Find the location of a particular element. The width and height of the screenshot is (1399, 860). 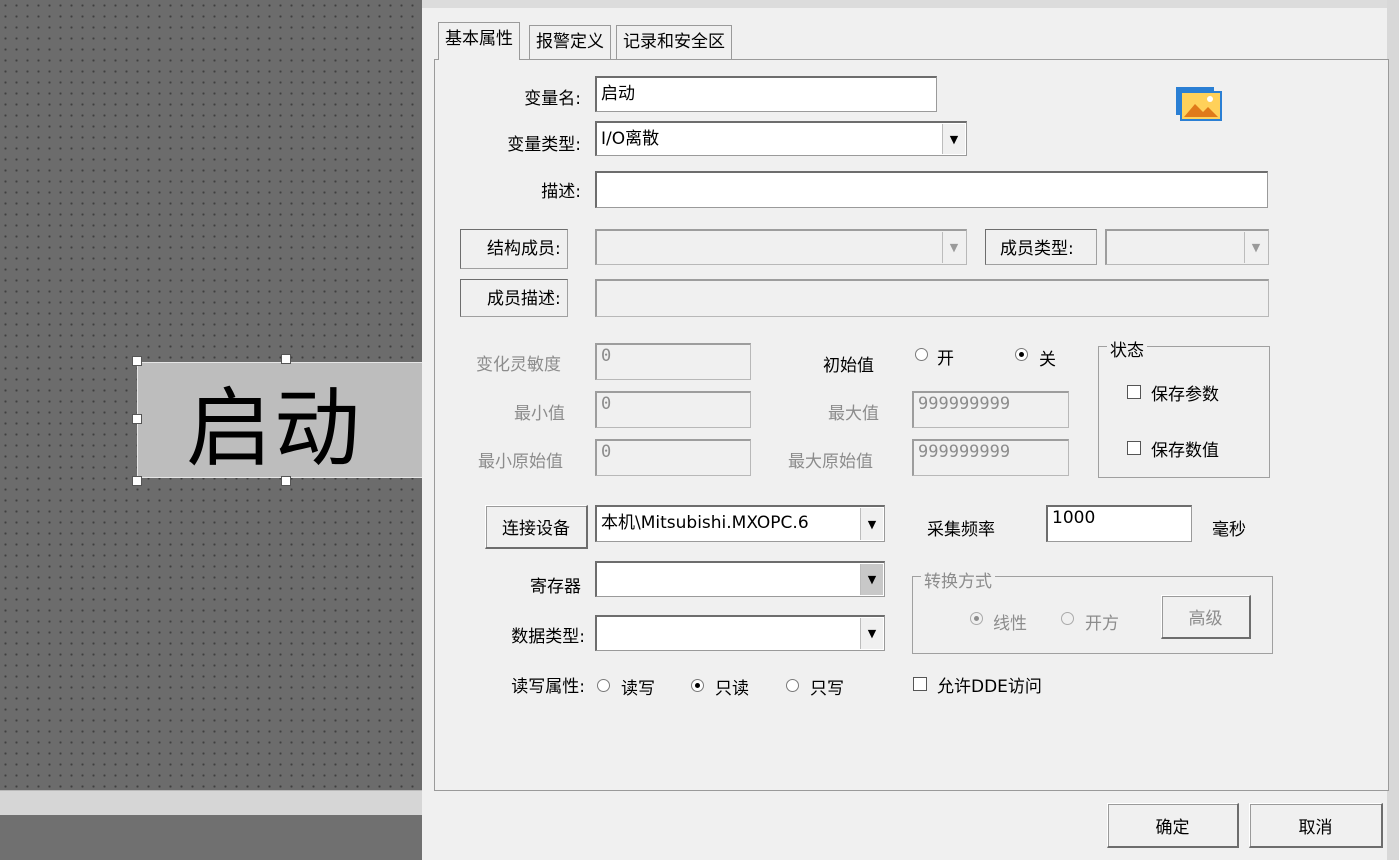

initial-off-radio is located at coordinates (1021, 354).